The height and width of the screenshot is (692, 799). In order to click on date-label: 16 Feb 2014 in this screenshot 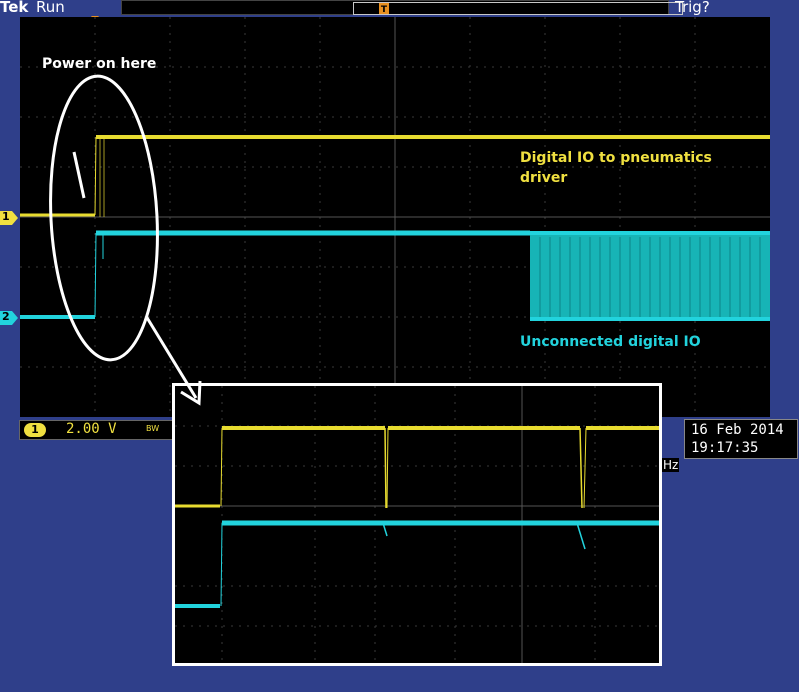, I will do `click(737, 430)`.